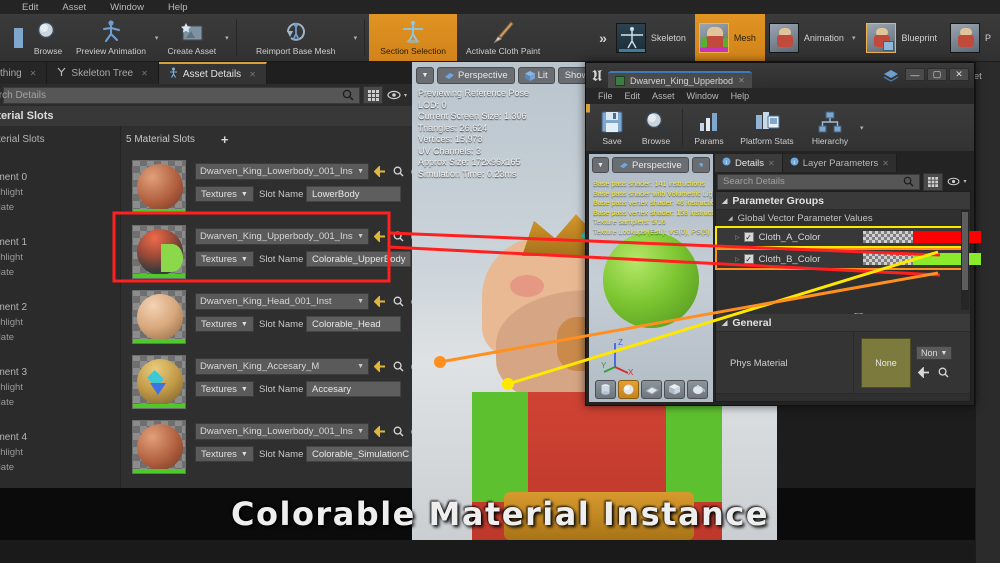  I want to click on slot-highlight-3: Highlight, so click(13, 387).